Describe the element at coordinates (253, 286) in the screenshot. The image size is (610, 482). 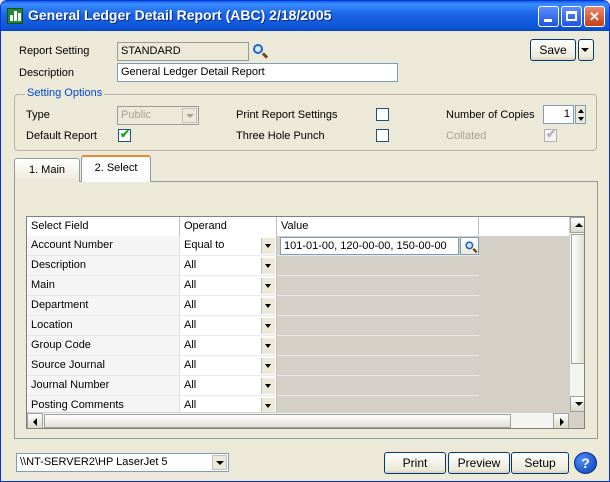
I see `table-row: Main All` at that location.